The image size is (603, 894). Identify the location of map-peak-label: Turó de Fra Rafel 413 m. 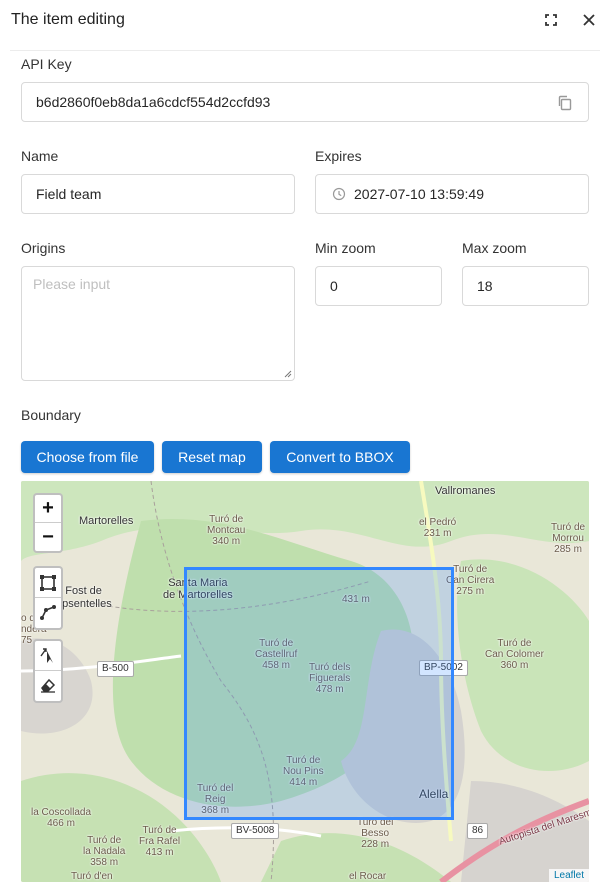
(160, 841).